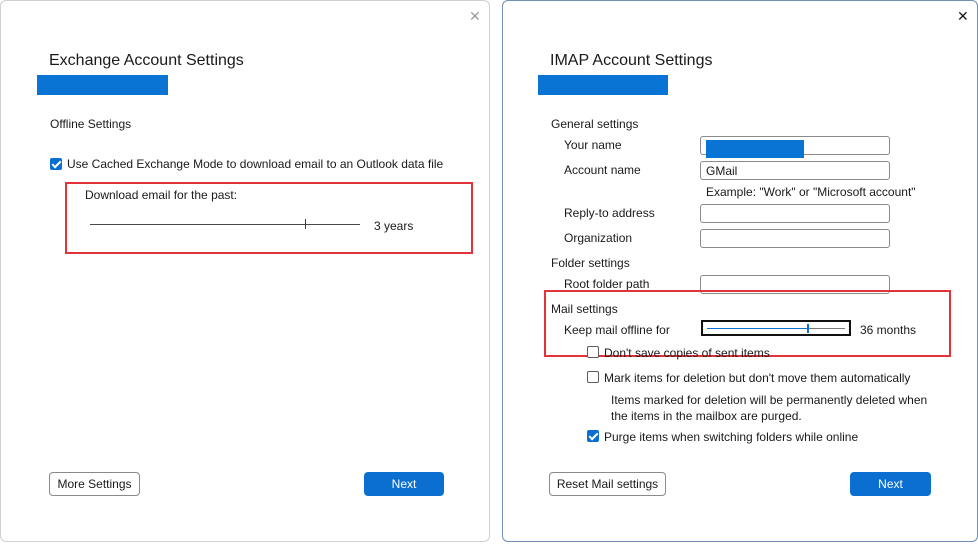 The width and height of the screenshot is (978, 544). What do you see at coordinates (161, 195) in the screenshot?
I see `download-label: Download email for the past:` at bounding box center [161, 195].